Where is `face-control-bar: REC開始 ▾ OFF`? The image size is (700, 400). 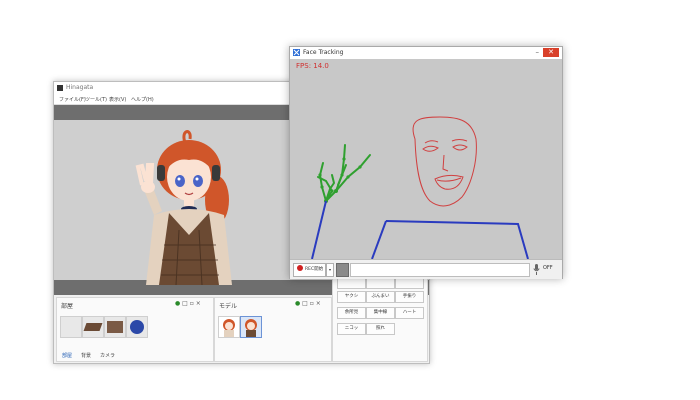
face-control-bar: REC開始 ▾ OFF is located at coordinates (426, 269).